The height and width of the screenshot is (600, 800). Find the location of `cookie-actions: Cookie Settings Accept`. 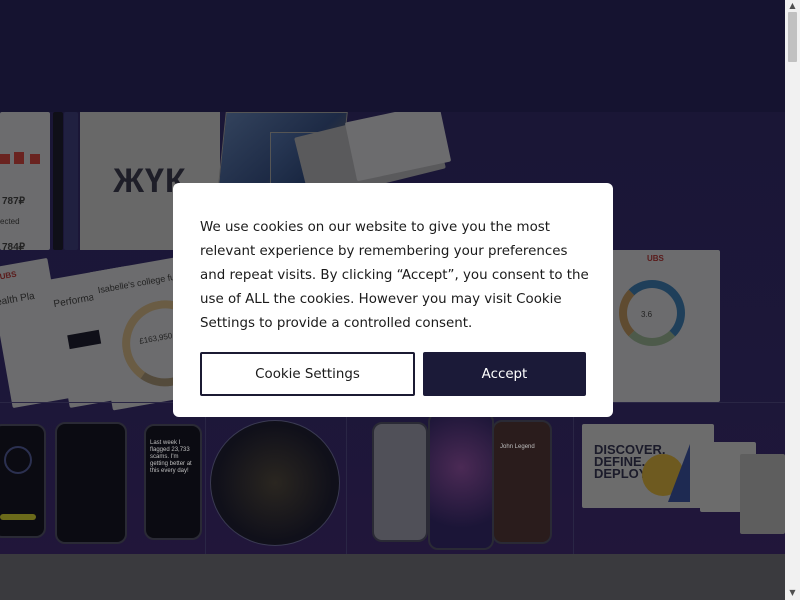

cookie-actions: Cookie Settings Accept is located at coordinates (393, 374).